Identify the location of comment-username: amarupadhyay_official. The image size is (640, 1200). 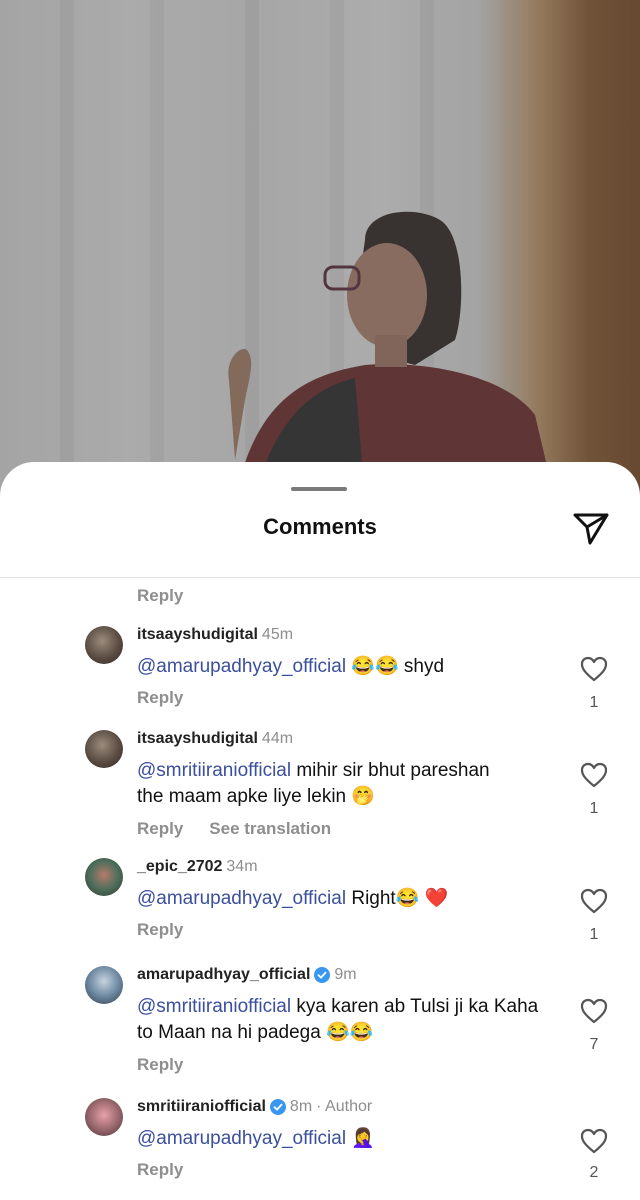
(223, 975).